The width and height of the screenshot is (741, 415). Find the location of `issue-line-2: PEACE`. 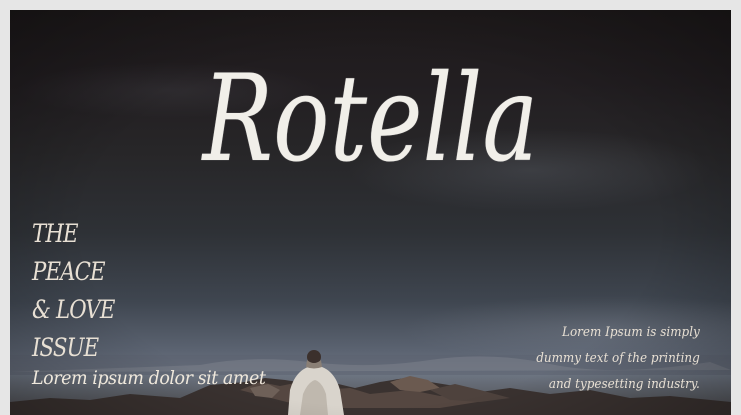

issue-line-2: PEACE is located at coordinates (69, 271).